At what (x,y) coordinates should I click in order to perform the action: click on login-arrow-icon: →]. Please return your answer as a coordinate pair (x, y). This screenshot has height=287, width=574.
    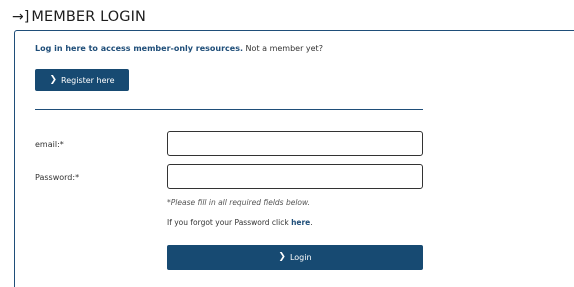
    Looking at the image, I should click on (21, 17).